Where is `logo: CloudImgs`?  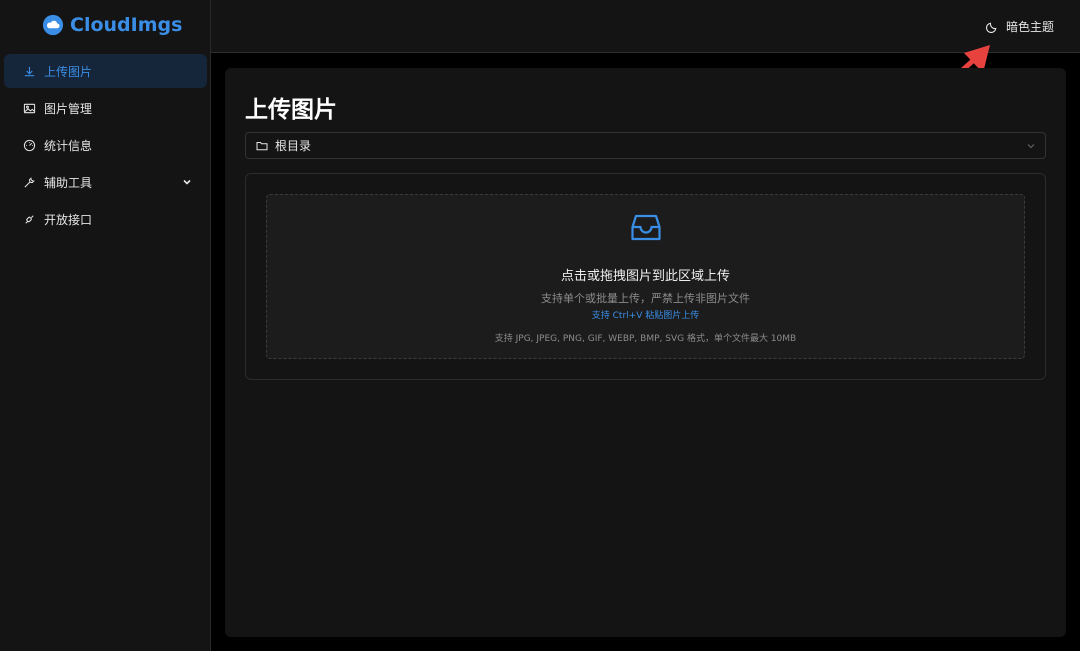
logo: CloudImgs is located at coordinates (112, 25).